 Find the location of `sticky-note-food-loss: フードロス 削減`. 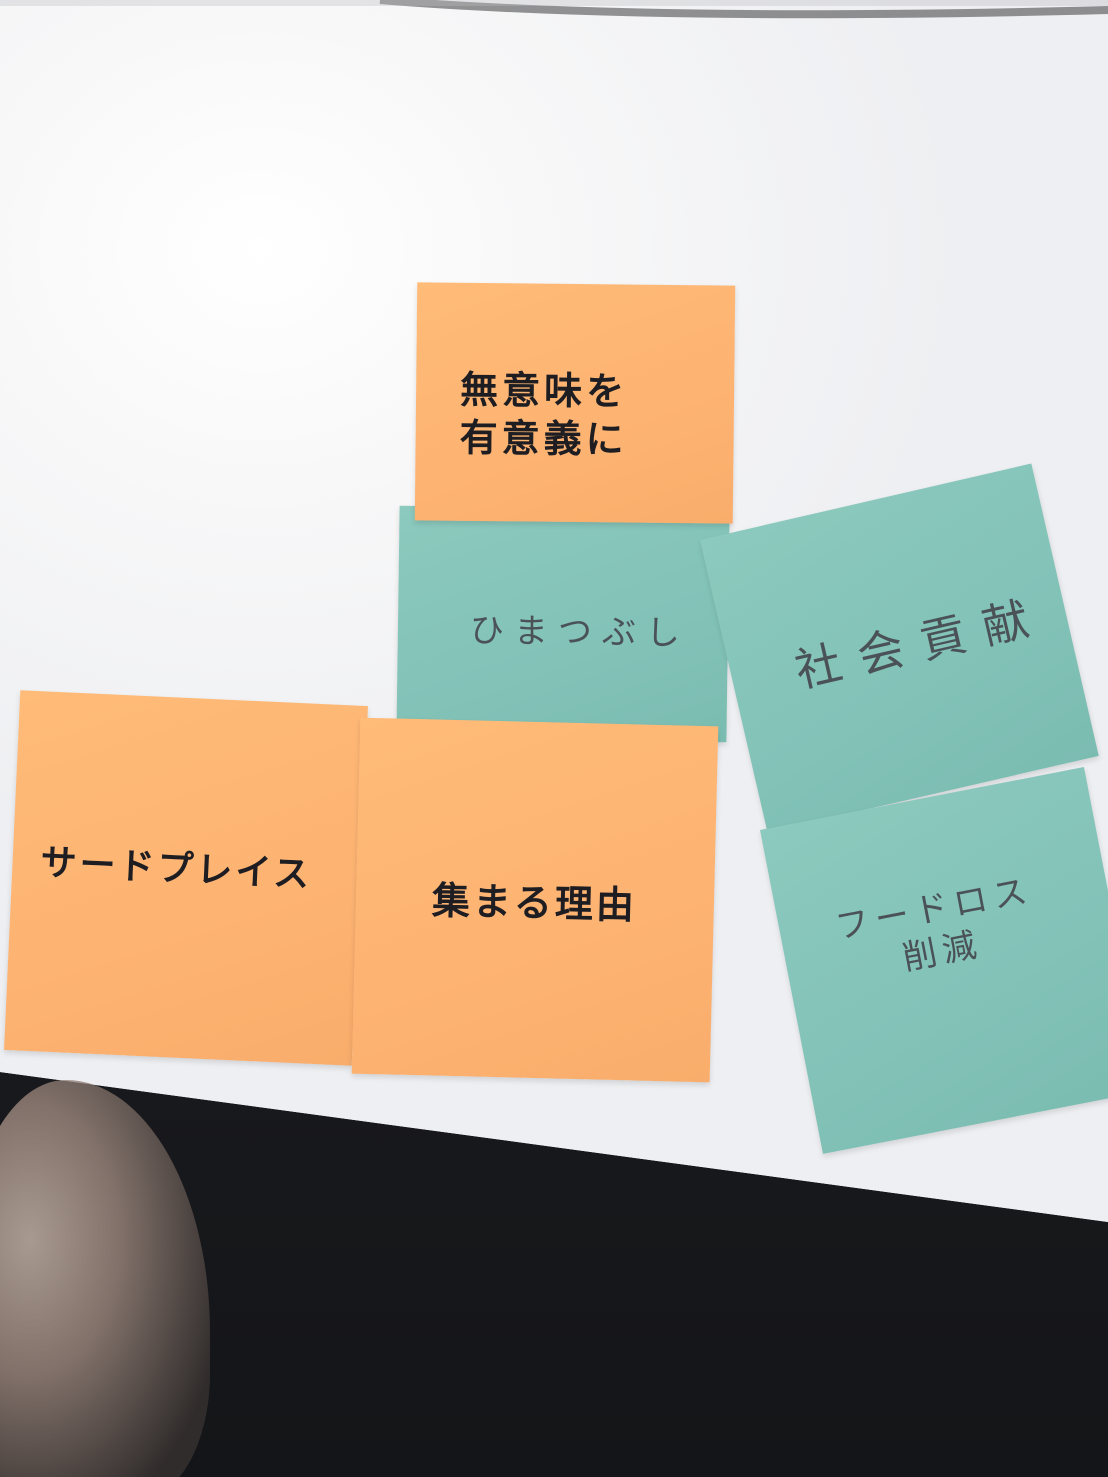

sticky-note-food-loss: フードロス 削減 is located at coordinates (934, 960).